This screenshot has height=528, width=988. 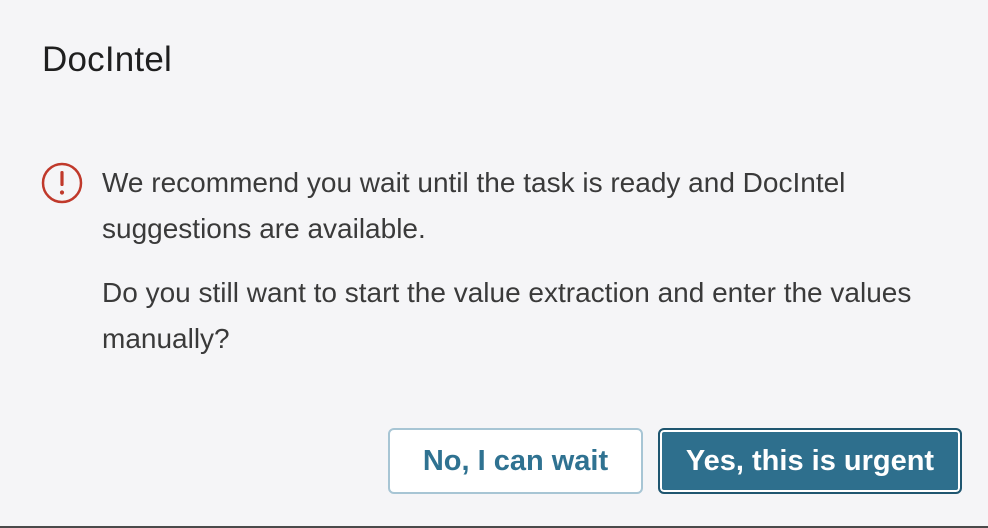 I want to click on wait-button: No, I can wait, so click(x=515, y=461).